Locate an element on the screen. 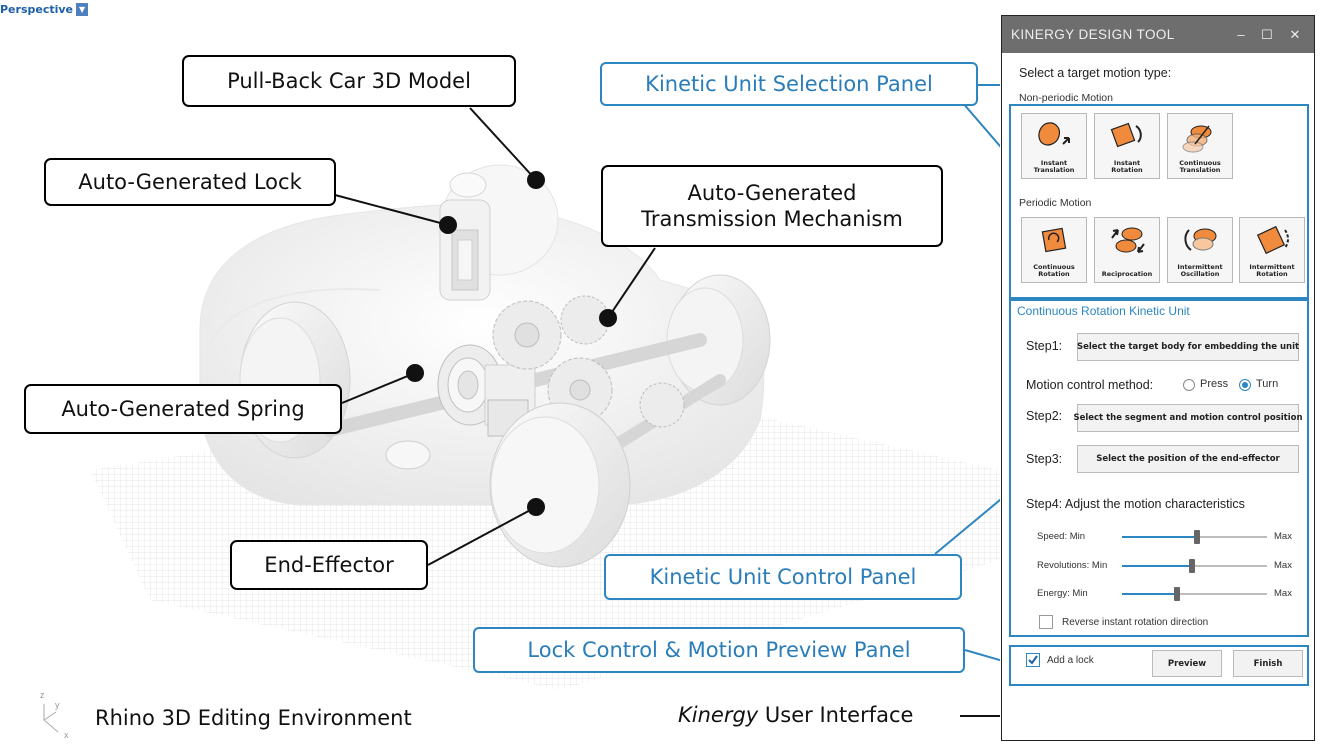 The width and height of the screenshot is (1323, 748). callout-car-model-text: Pull-Back Car 3D Model is located at coordinates (349, 80).